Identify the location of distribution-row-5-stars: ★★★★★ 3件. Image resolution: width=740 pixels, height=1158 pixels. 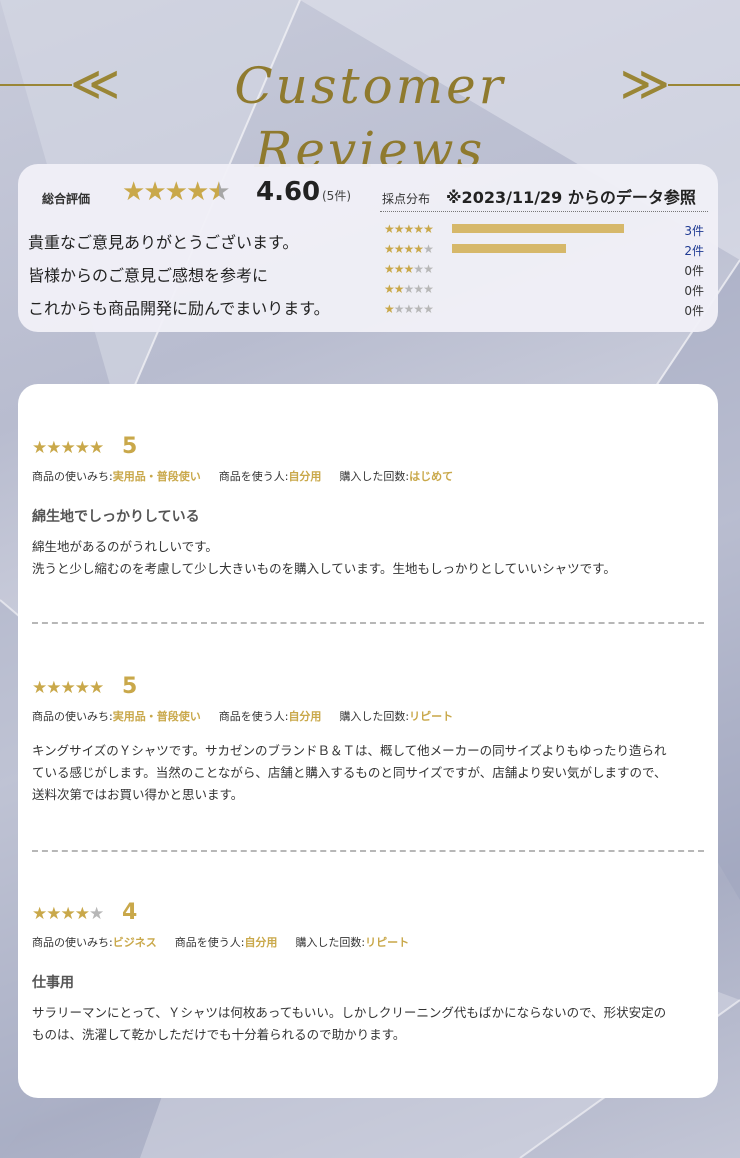
(544, 230).